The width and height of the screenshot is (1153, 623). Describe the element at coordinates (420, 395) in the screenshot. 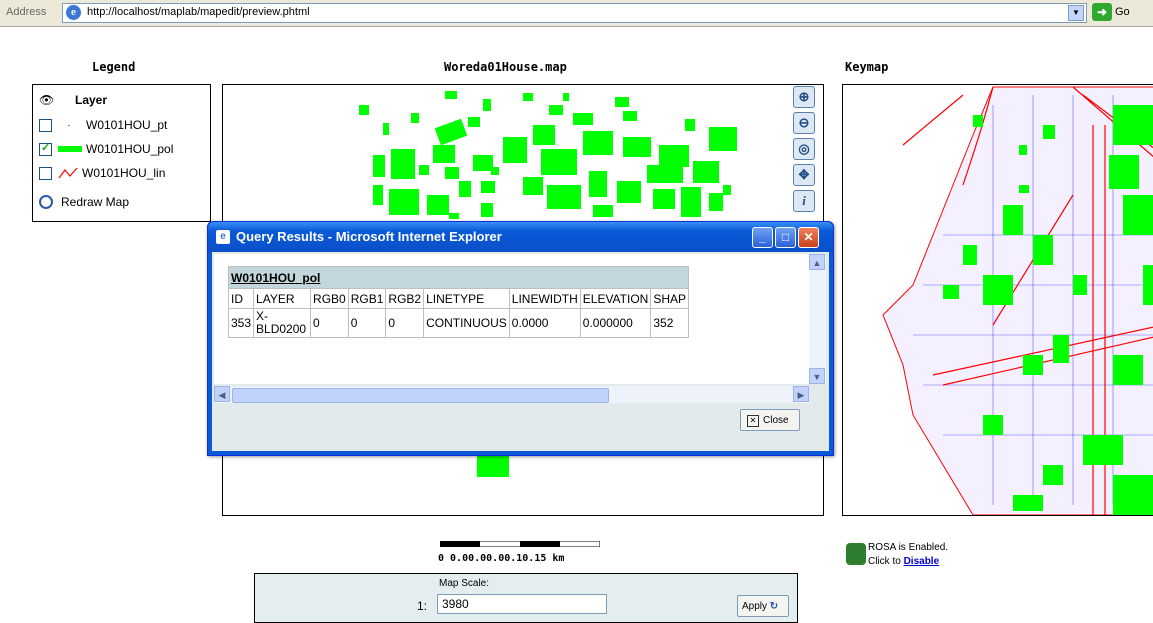

I see `scroll-thumb` at that location.